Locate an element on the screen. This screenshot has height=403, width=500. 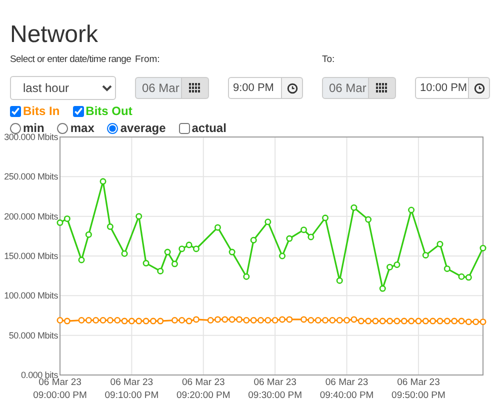
series-toggle-label: Bits Out is located at coordinates (109, 111).